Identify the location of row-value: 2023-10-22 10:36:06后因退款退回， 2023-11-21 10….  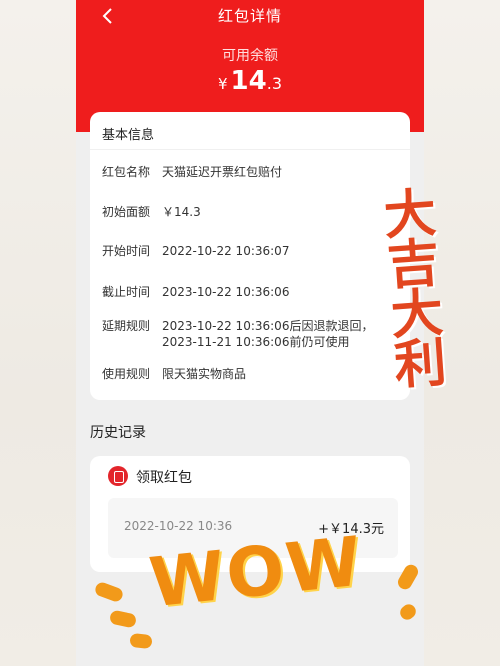
(268, 334).